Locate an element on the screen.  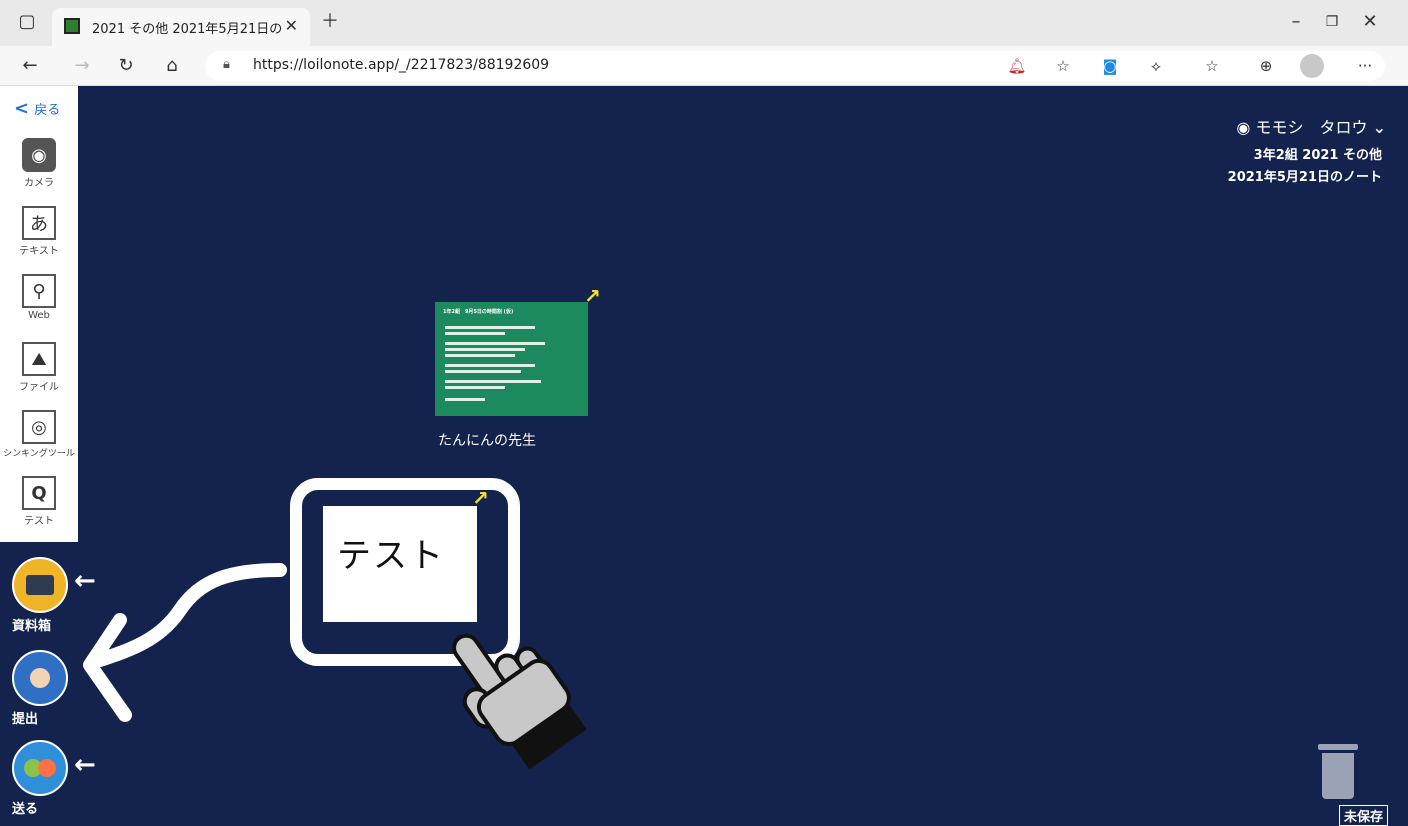
back-button: < 戻る is located at coordinates (37, 108).